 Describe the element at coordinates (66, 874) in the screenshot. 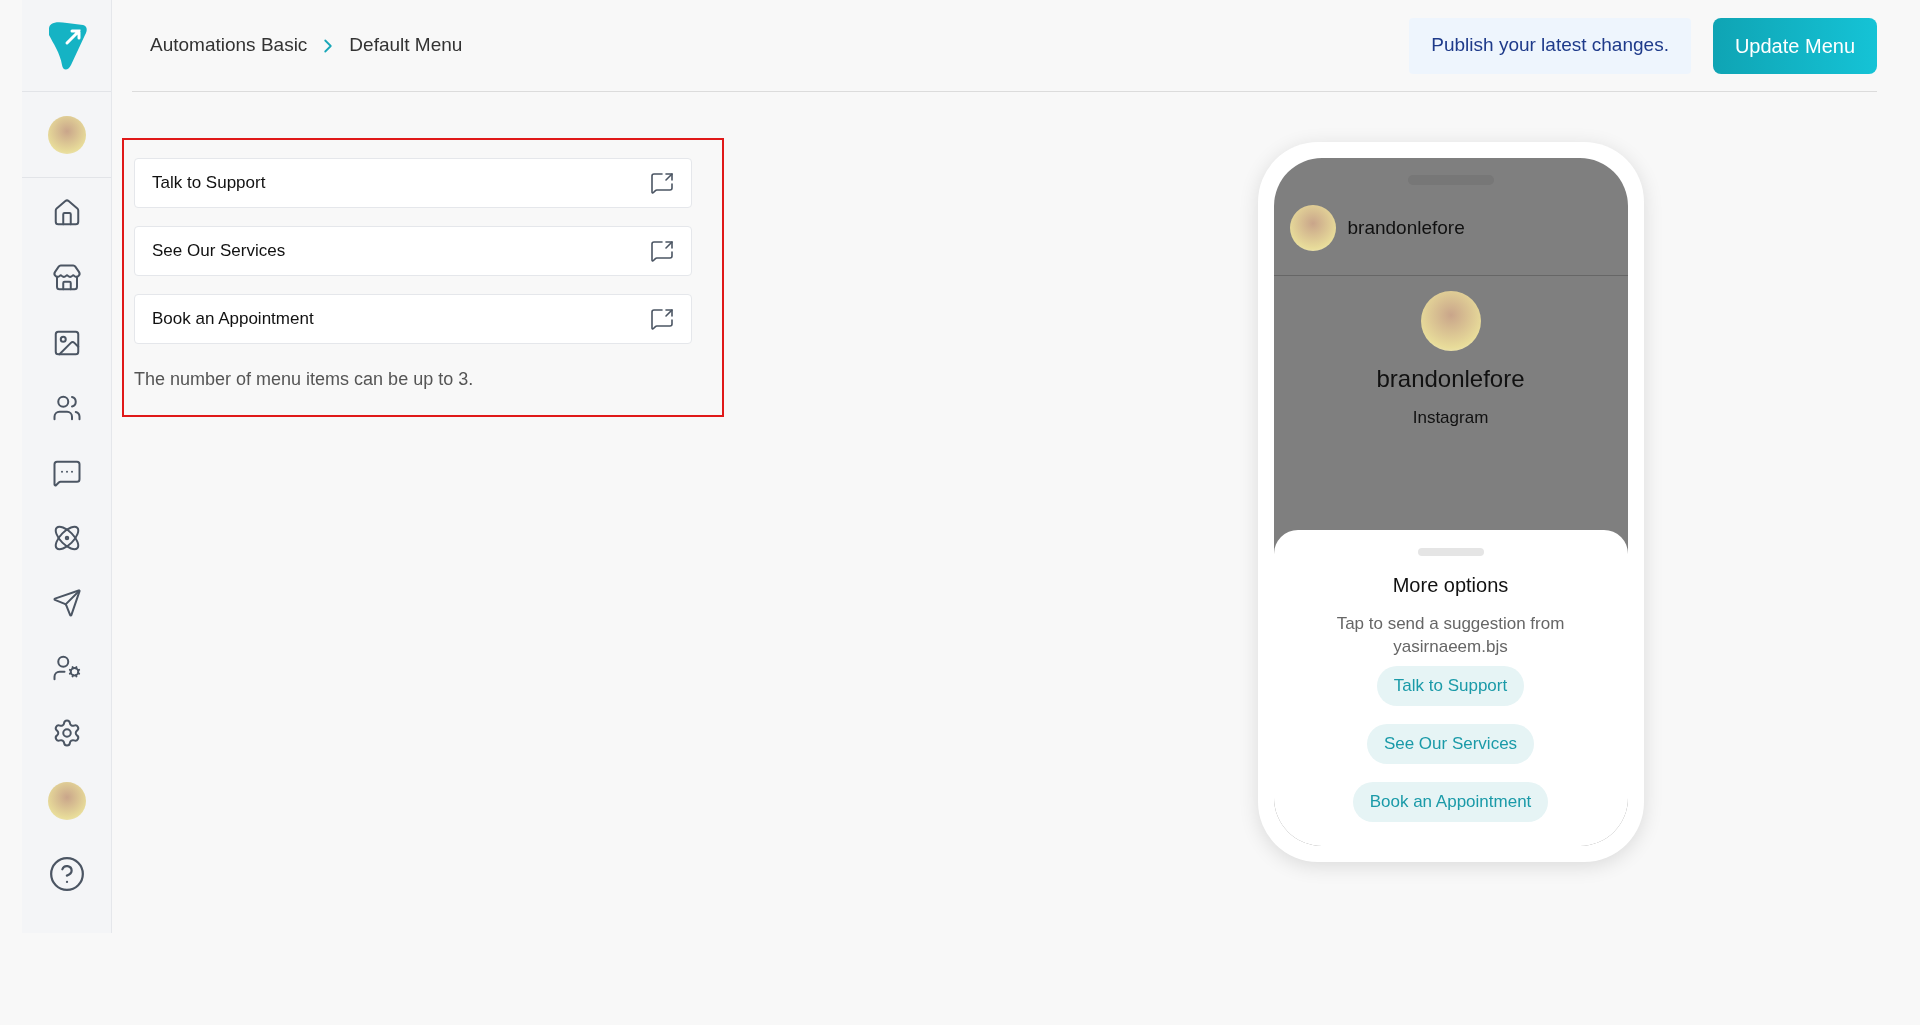

I see `help-icon` at that location.